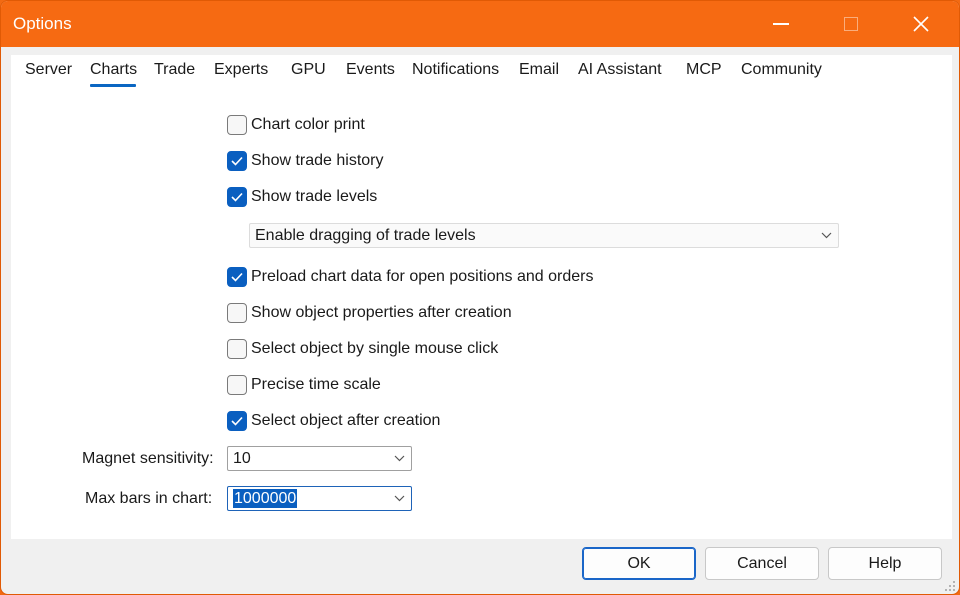 This screenshot has width=960, height=595. What do you see at coordinates (308, 124) in the screenshot?
I see `chart-color-print-label: Chart color print` at bounding box center [308, 124].